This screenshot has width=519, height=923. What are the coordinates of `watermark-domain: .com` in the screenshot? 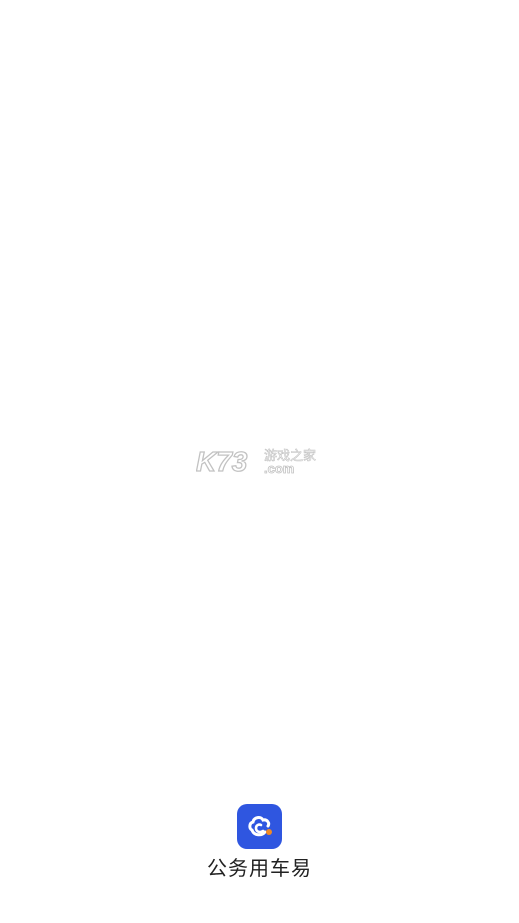 It's located at (279, 468).